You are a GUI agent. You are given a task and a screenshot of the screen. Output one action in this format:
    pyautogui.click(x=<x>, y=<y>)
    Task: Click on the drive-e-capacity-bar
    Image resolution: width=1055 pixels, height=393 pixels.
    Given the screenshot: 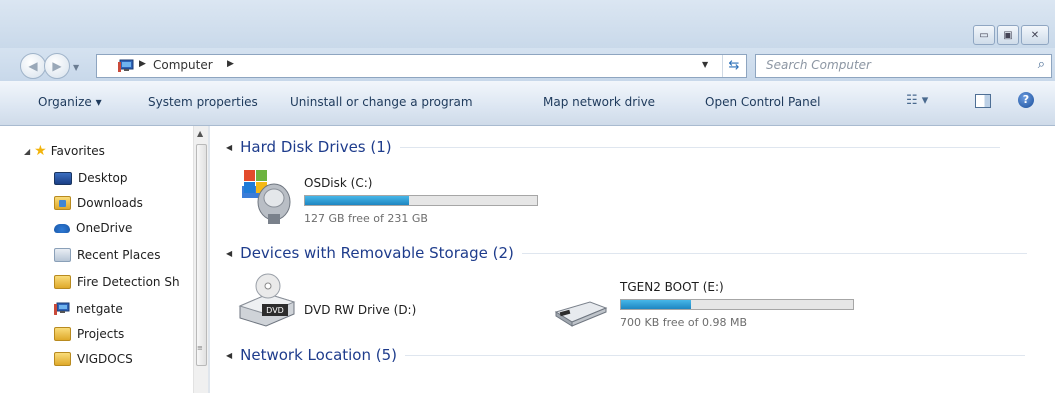 What is the action you would take?
    pyautogui.click(x=737, y=304)
    